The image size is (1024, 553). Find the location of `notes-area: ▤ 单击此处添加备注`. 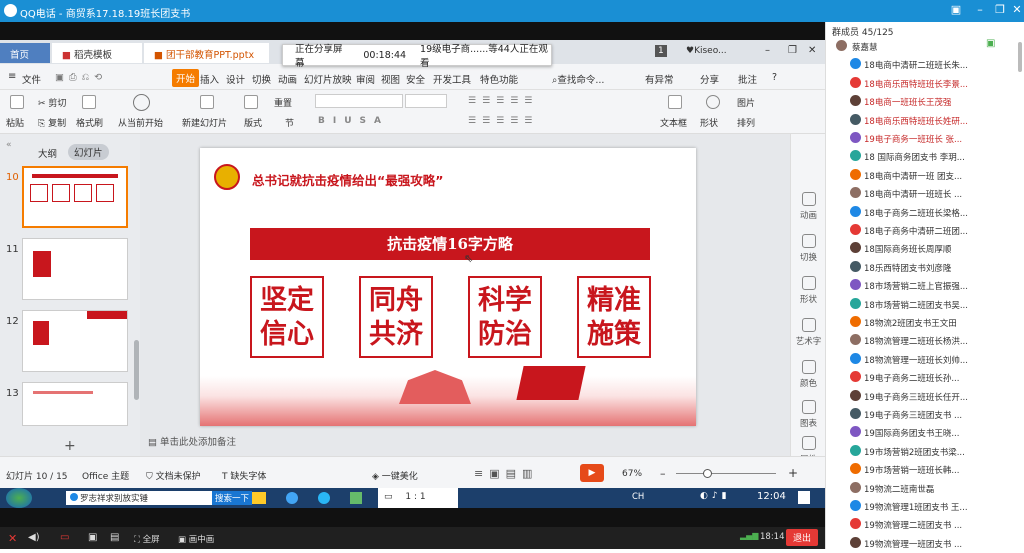

notes-area: ▤ 单击此处添加备注 is located at coordinates (192, 441).